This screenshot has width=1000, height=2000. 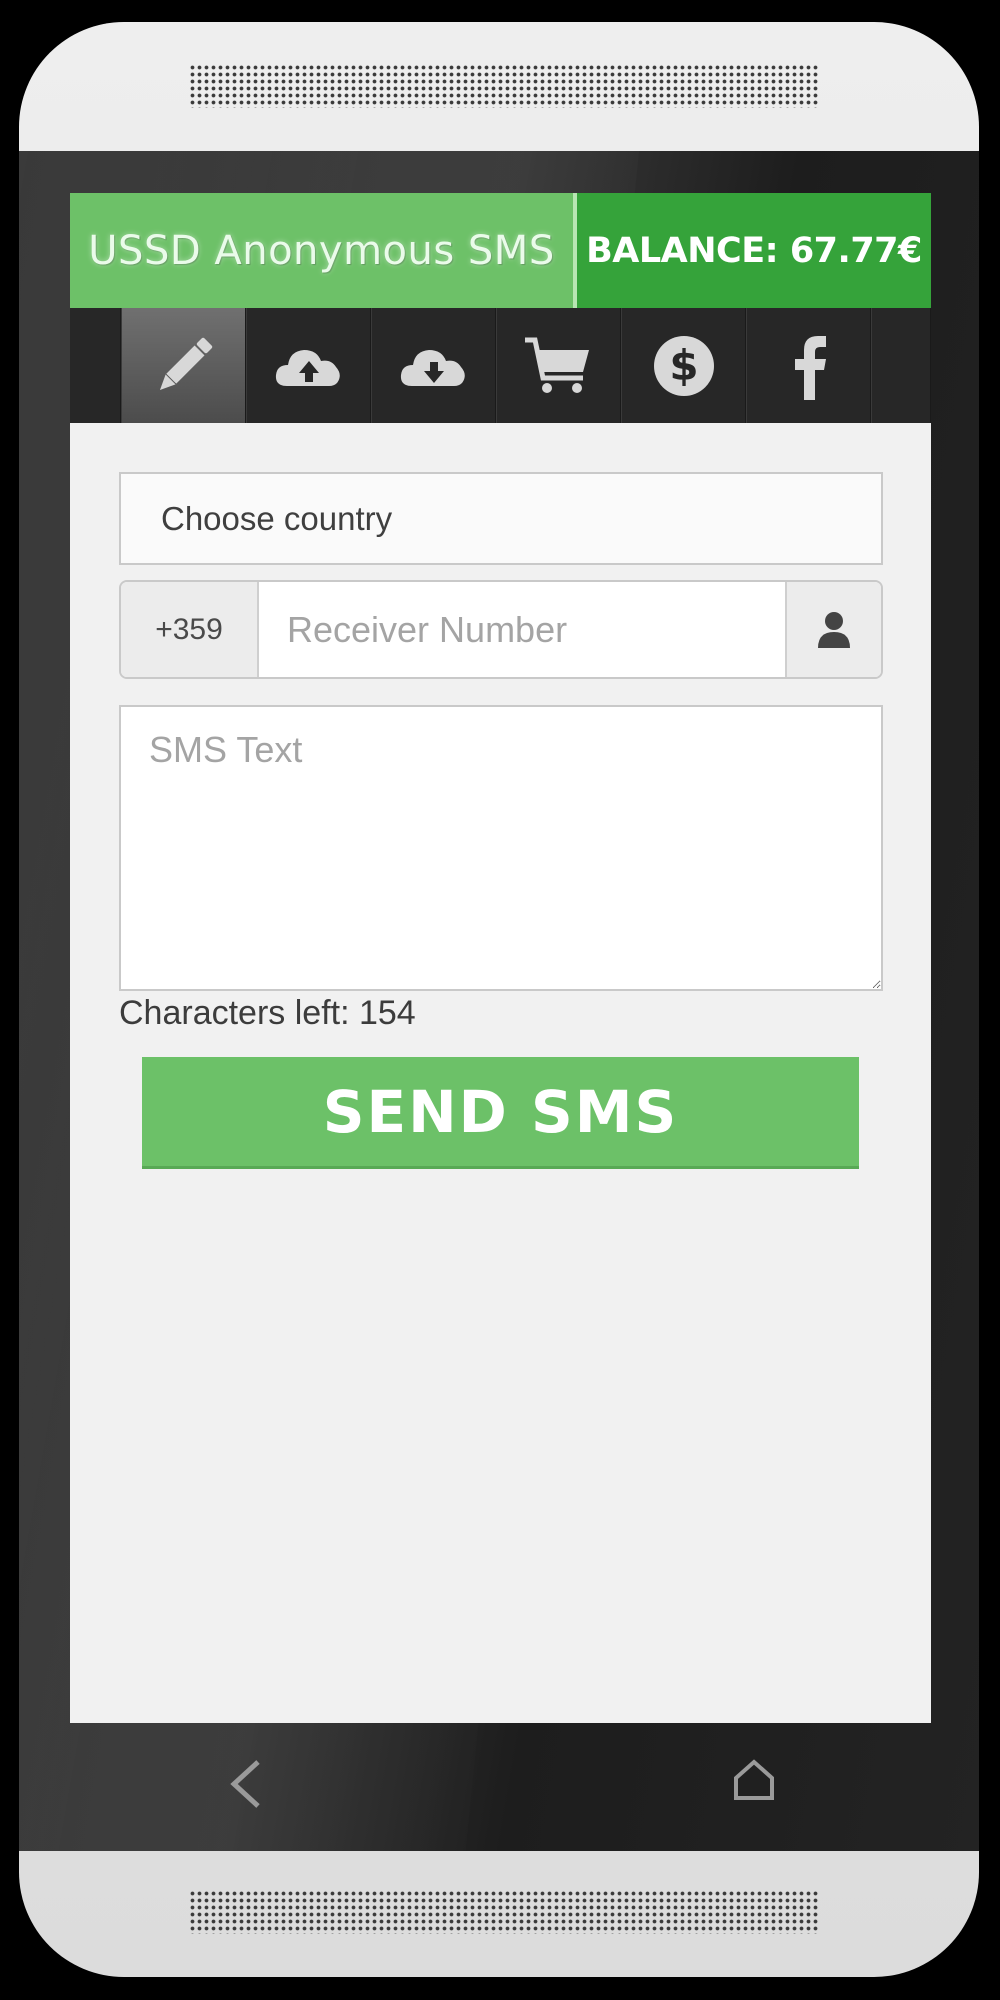 What do you see at coordinates (267, 1013) in the screenshot?
I see `characters-left-counter: Characters left: 154` at bounding box center [267, 1013].